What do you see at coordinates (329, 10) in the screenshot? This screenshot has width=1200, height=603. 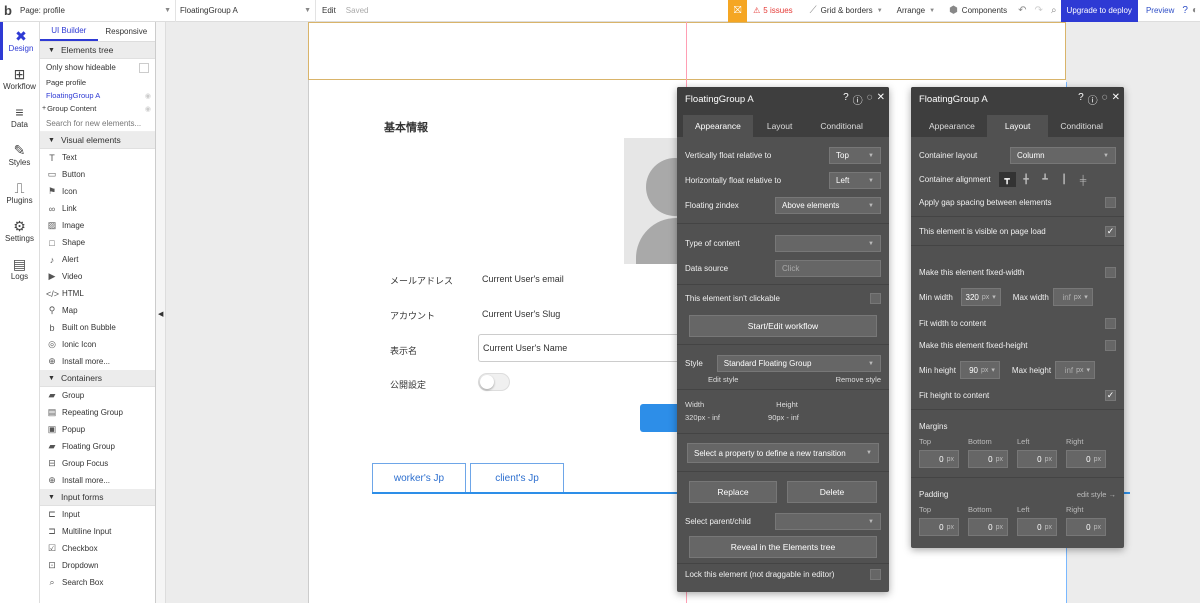 I see `edit-menu: Edit` at bounding box center [329, 10].